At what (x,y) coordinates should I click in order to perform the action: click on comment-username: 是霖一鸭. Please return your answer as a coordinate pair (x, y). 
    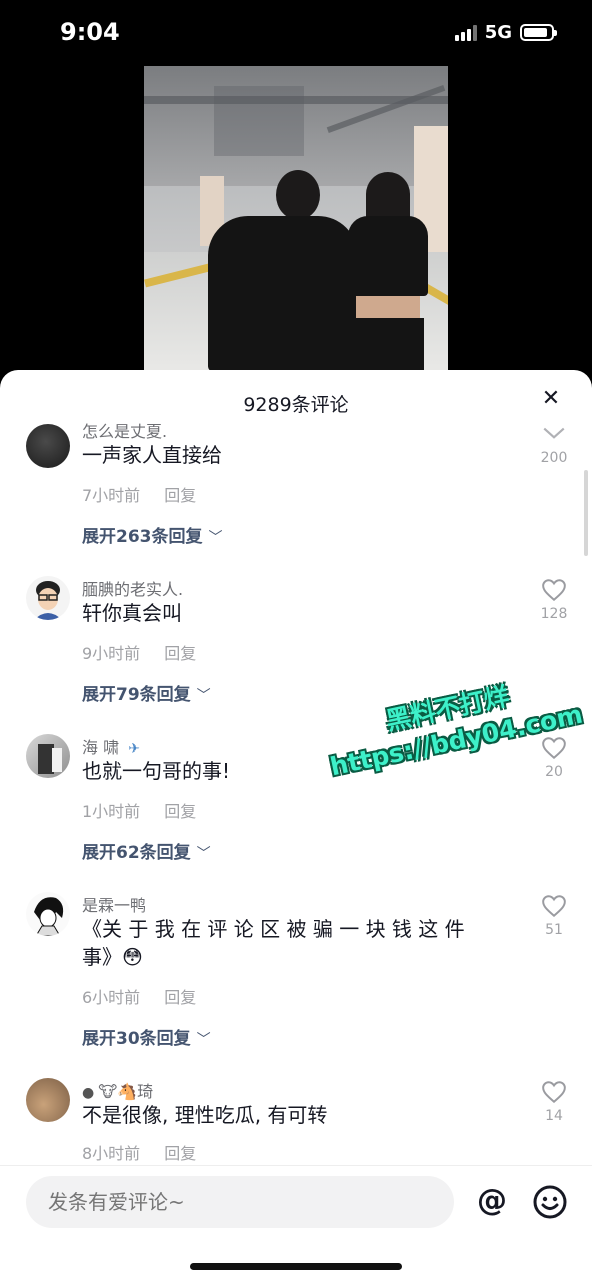
    Looking at the image, I should click on (114, 904).